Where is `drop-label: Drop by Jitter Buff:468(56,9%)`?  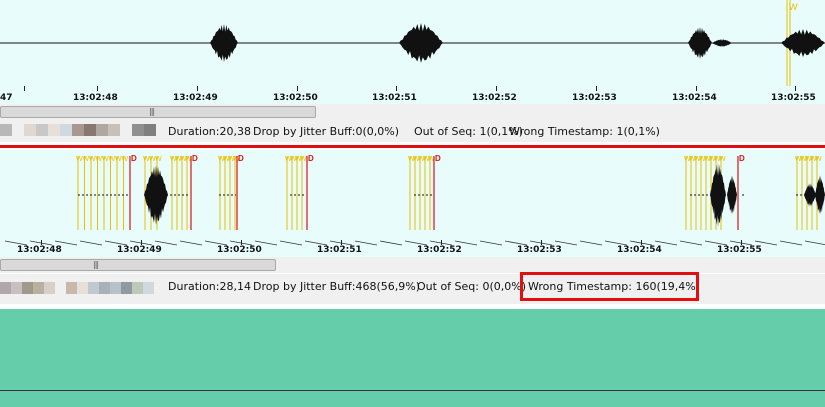 drop-label: Drop by Jitter Buff:468(56,9%) is located at coordinates (336, 286).